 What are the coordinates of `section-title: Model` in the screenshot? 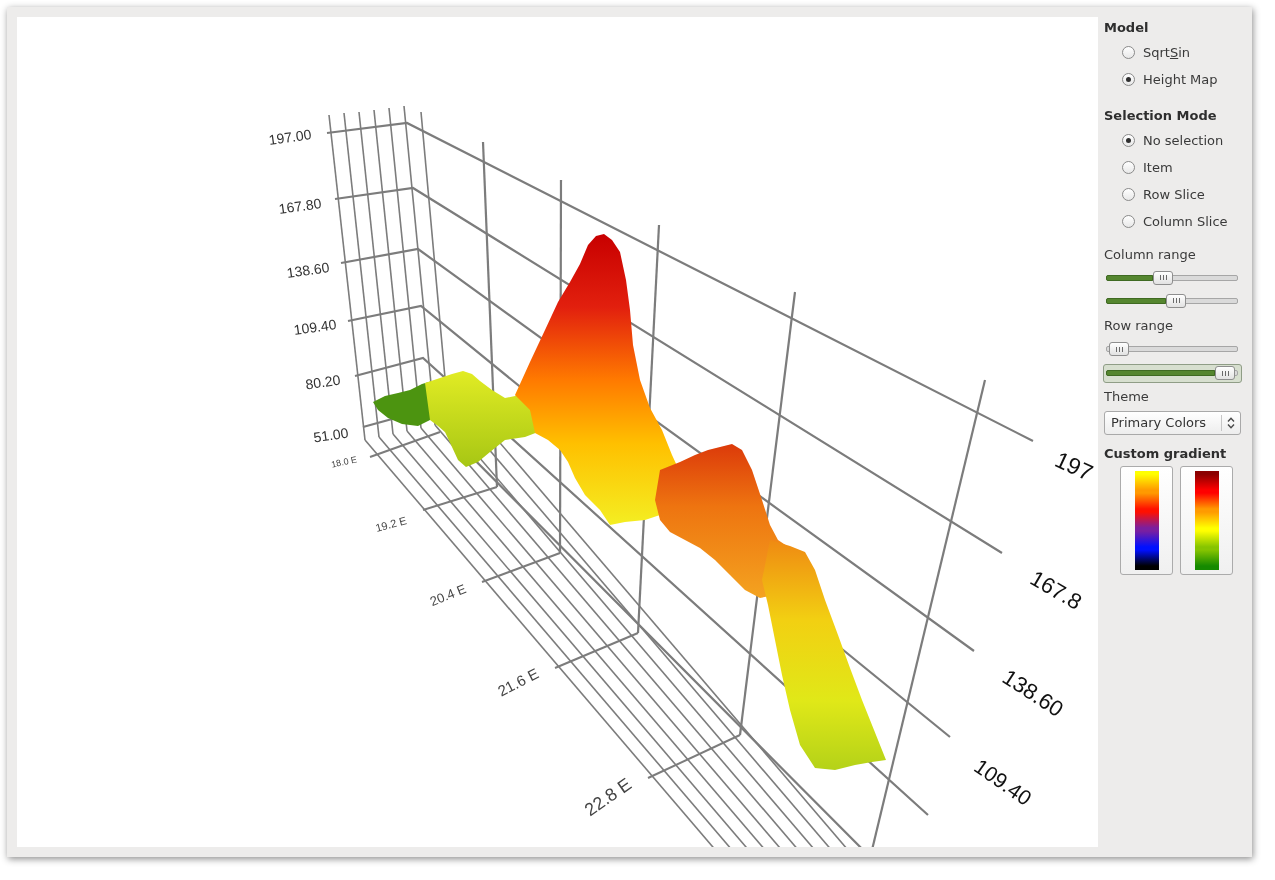 It's located at (1126, 28).